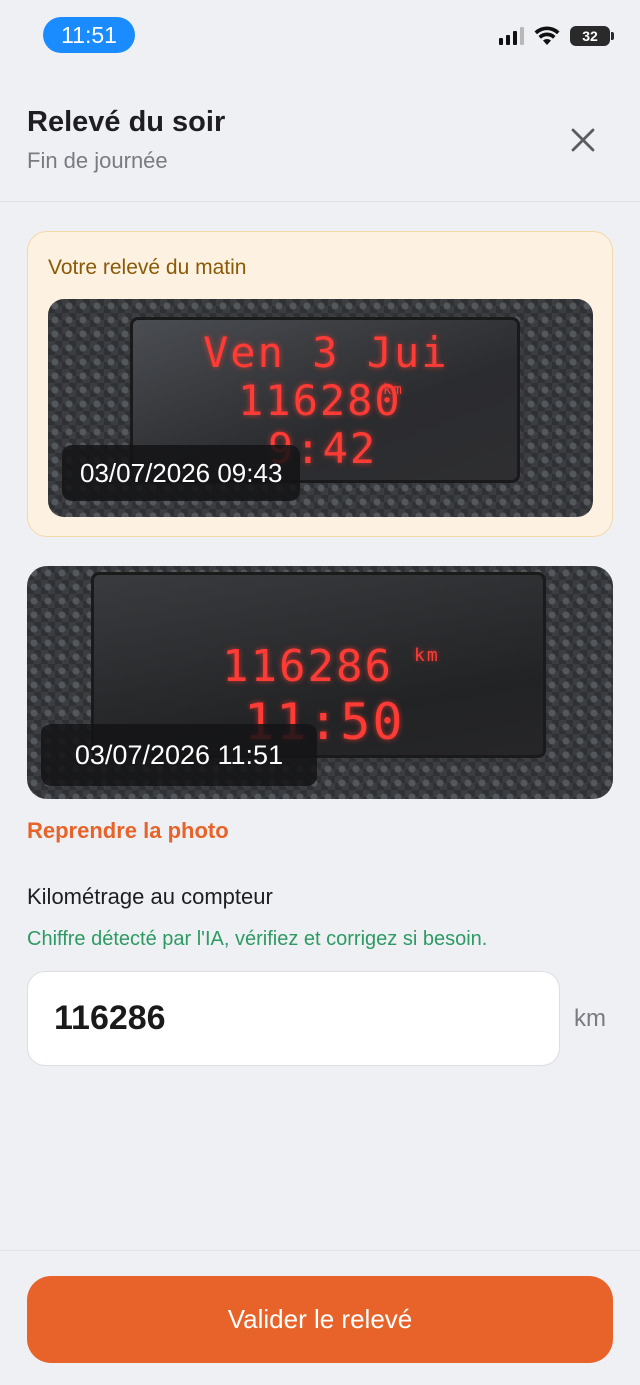  I want to click on status-bar: 11:51 32, so click(320, 37).